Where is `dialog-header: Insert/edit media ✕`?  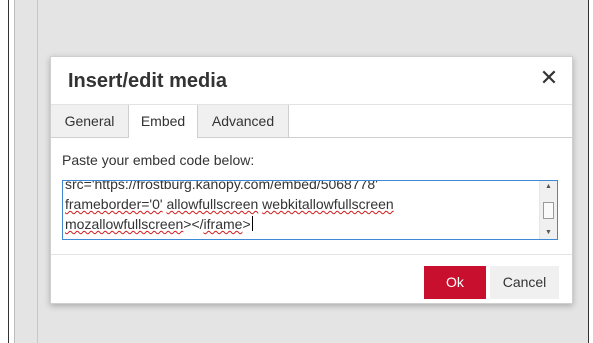 dialog-header: Insert/edit media ✕ is located at coordinates (311, 81).